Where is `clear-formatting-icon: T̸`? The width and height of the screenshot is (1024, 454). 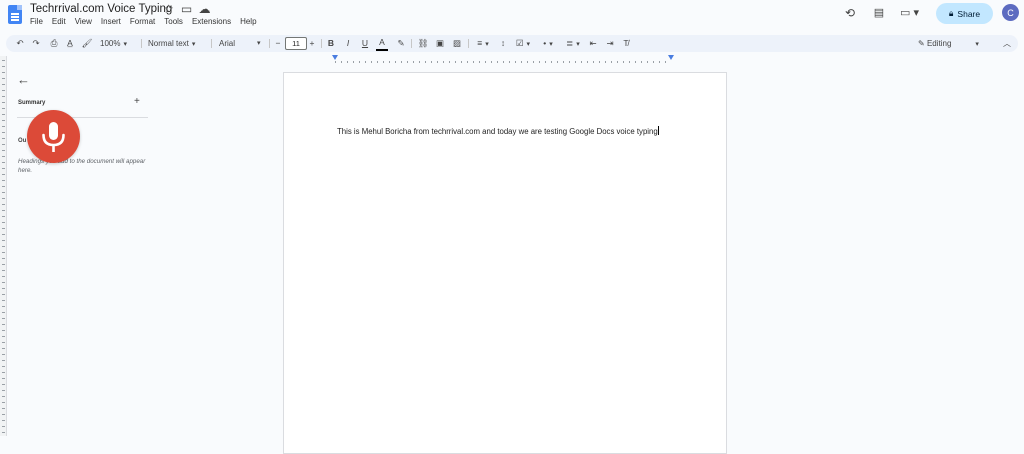 clear-formatting-icon: T̸ is located at coordinates (626, 43).